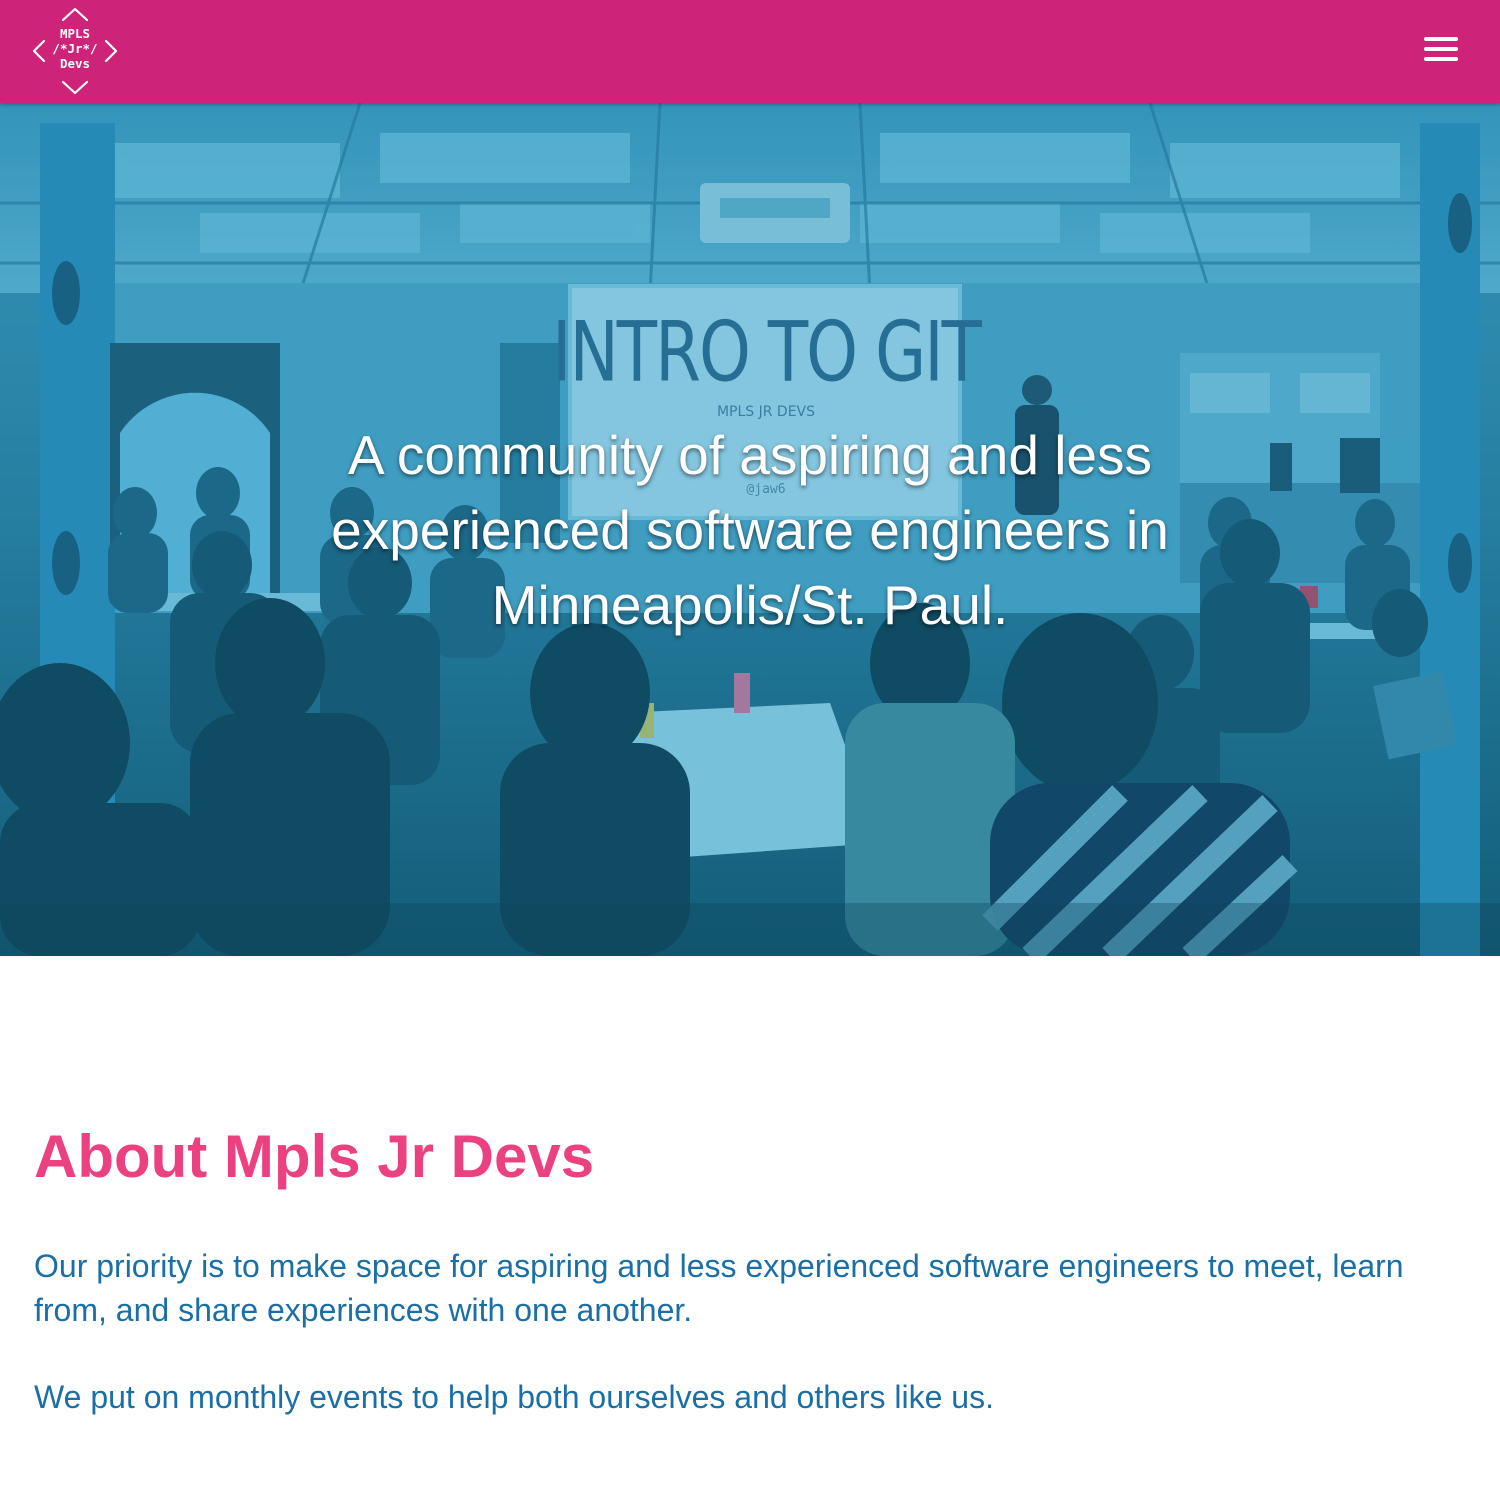  What do you see at coordinates (314, 1156) in the screenshot?
I see `about-title: About Mpls Jr Devs` at bounding box center [314, 1156].